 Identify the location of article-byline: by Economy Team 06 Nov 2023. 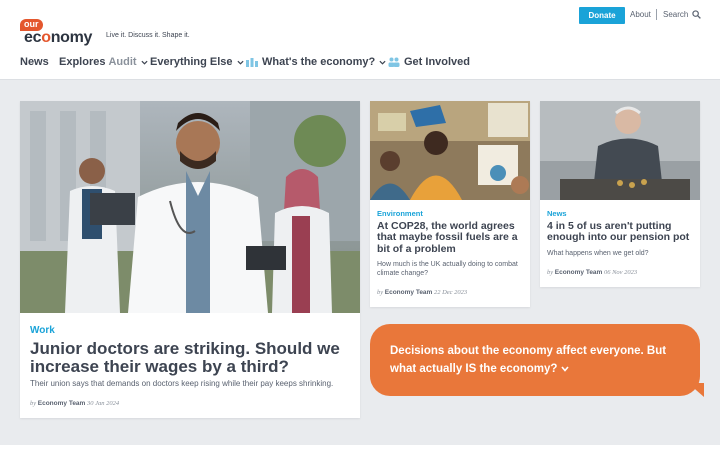
(592, 272).